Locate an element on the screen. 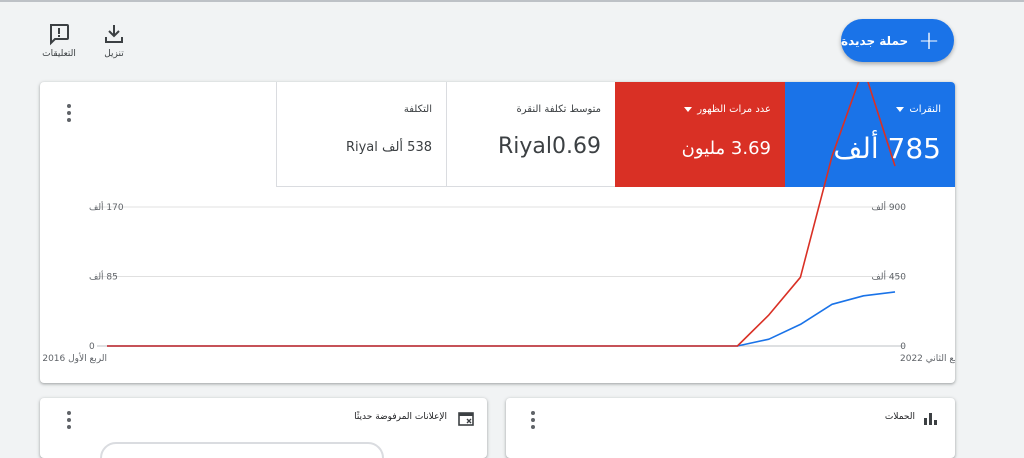  y-right-tick-label: 0 is located at coordinates (903, 347).